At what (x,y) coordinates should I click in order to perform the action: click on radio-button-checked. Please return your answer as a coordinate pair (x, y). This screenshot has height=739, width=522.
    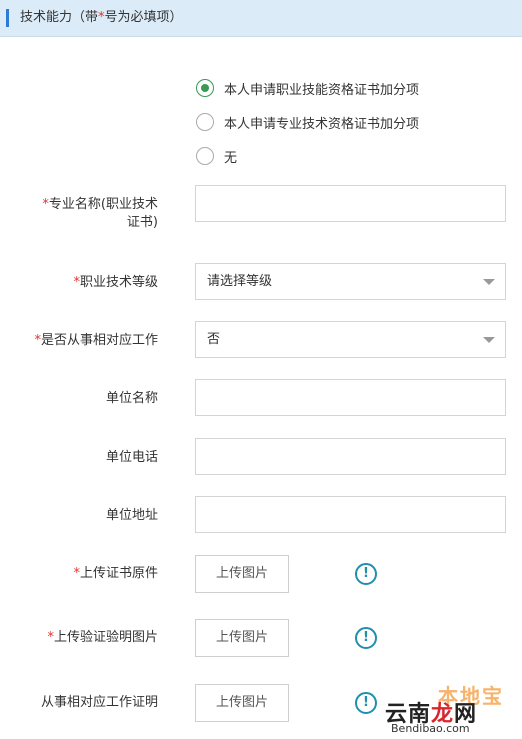
    Looking at the image, I should click on (205, 88).